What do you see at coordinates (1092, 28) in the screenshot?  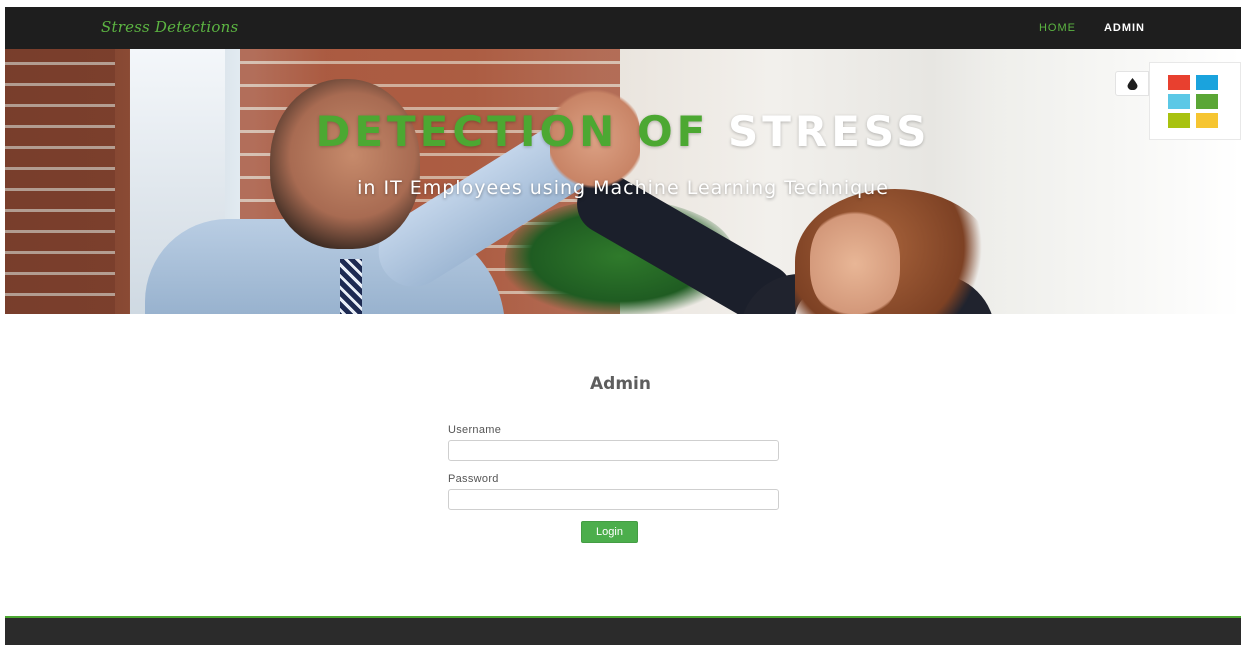 I see `nav-links: HOME ADMIN` at bounding box center [1092, 28].